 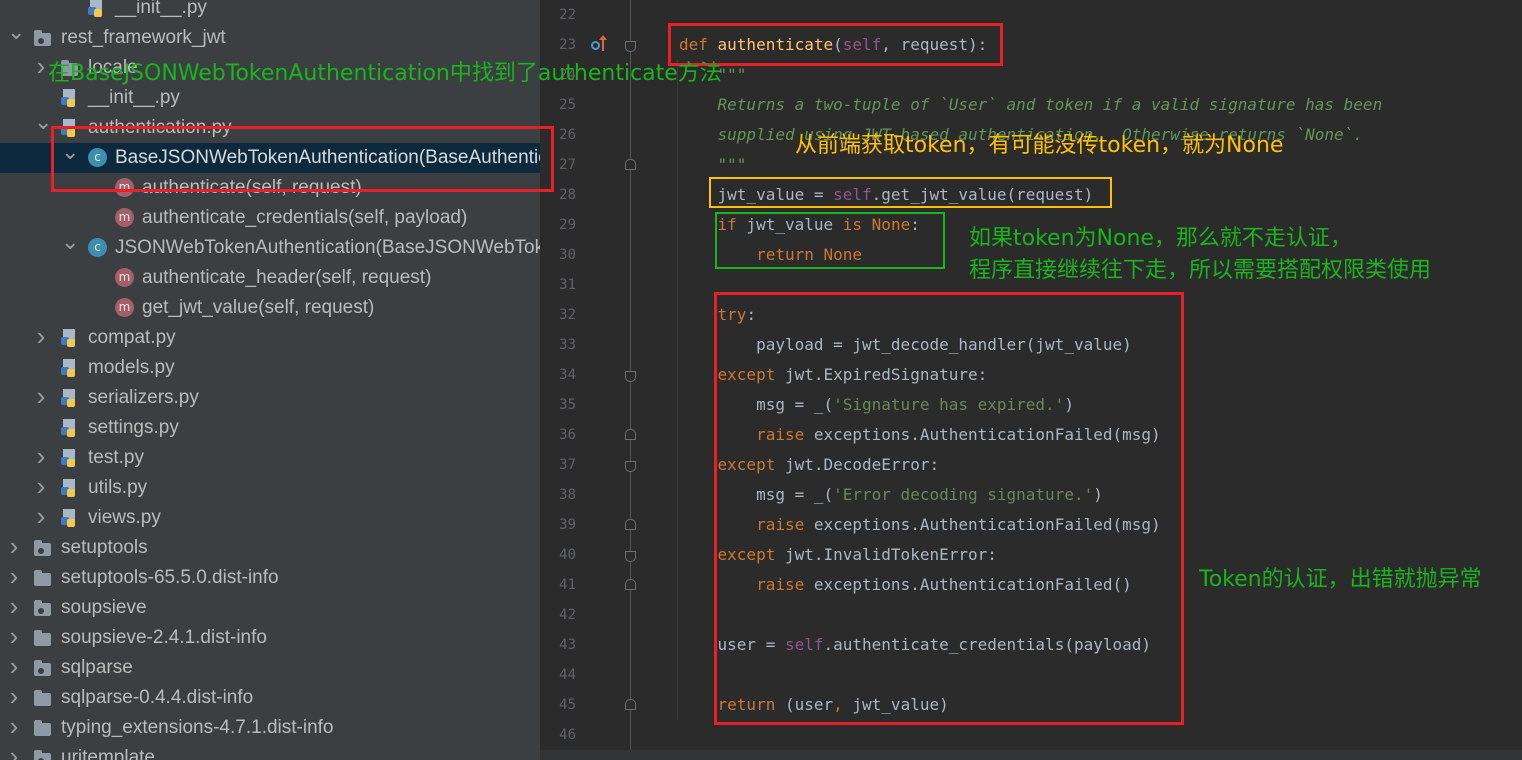 I want to click on tree-item-label: authenticate_header(self, request), so click(x=287, y=277).